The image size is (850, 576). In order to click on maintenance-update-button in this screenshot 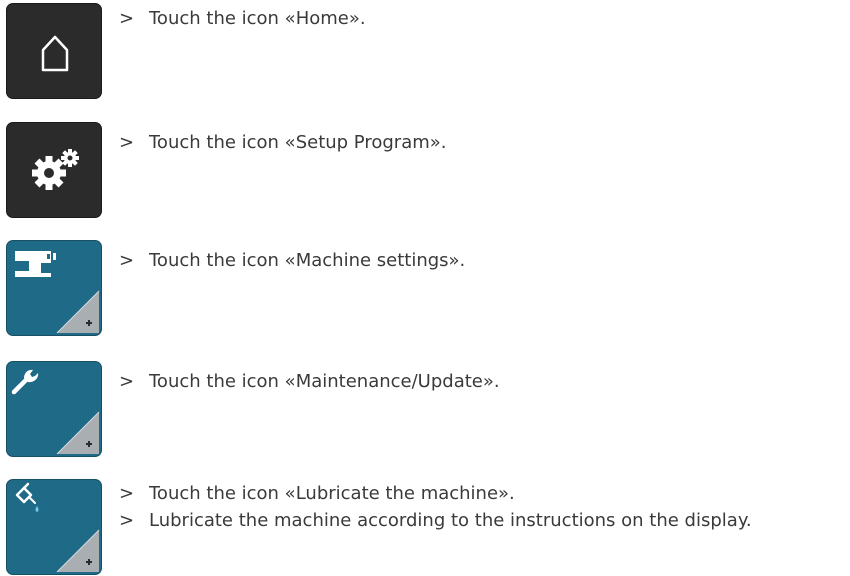, I will do `click(54, 409)`.